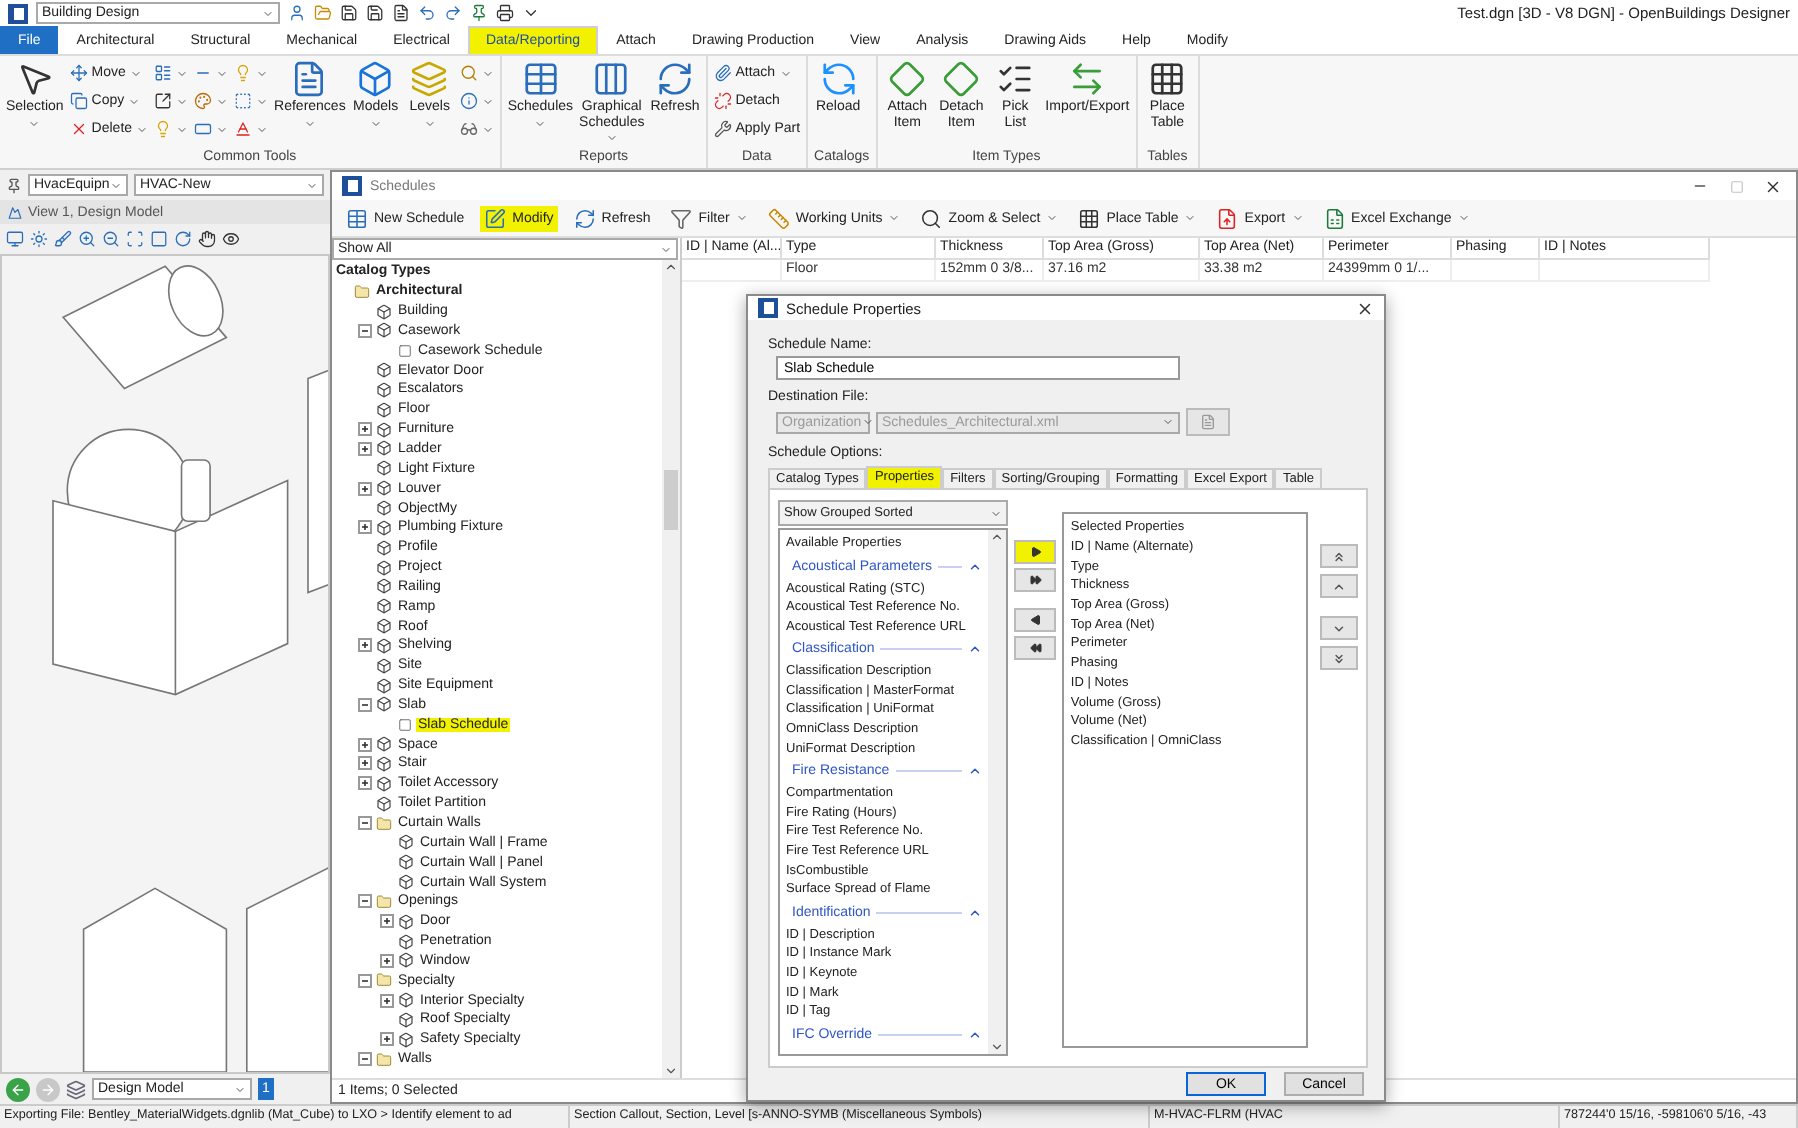 The width and height of the screenshot is (1798, 1128). I want to click on printer-icon, so click(505, 13).